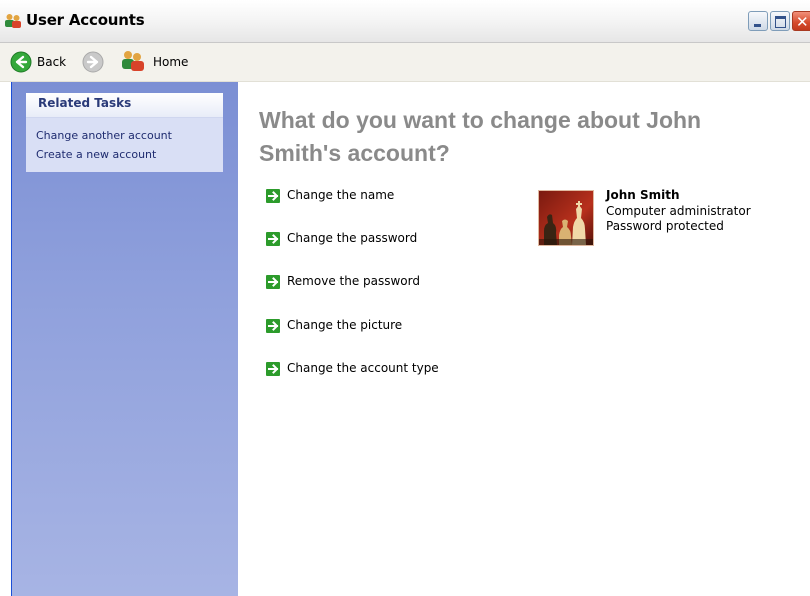 The width and height of the screenshot is (810, 596). I want to click on maximize-button, so click(780, 21).